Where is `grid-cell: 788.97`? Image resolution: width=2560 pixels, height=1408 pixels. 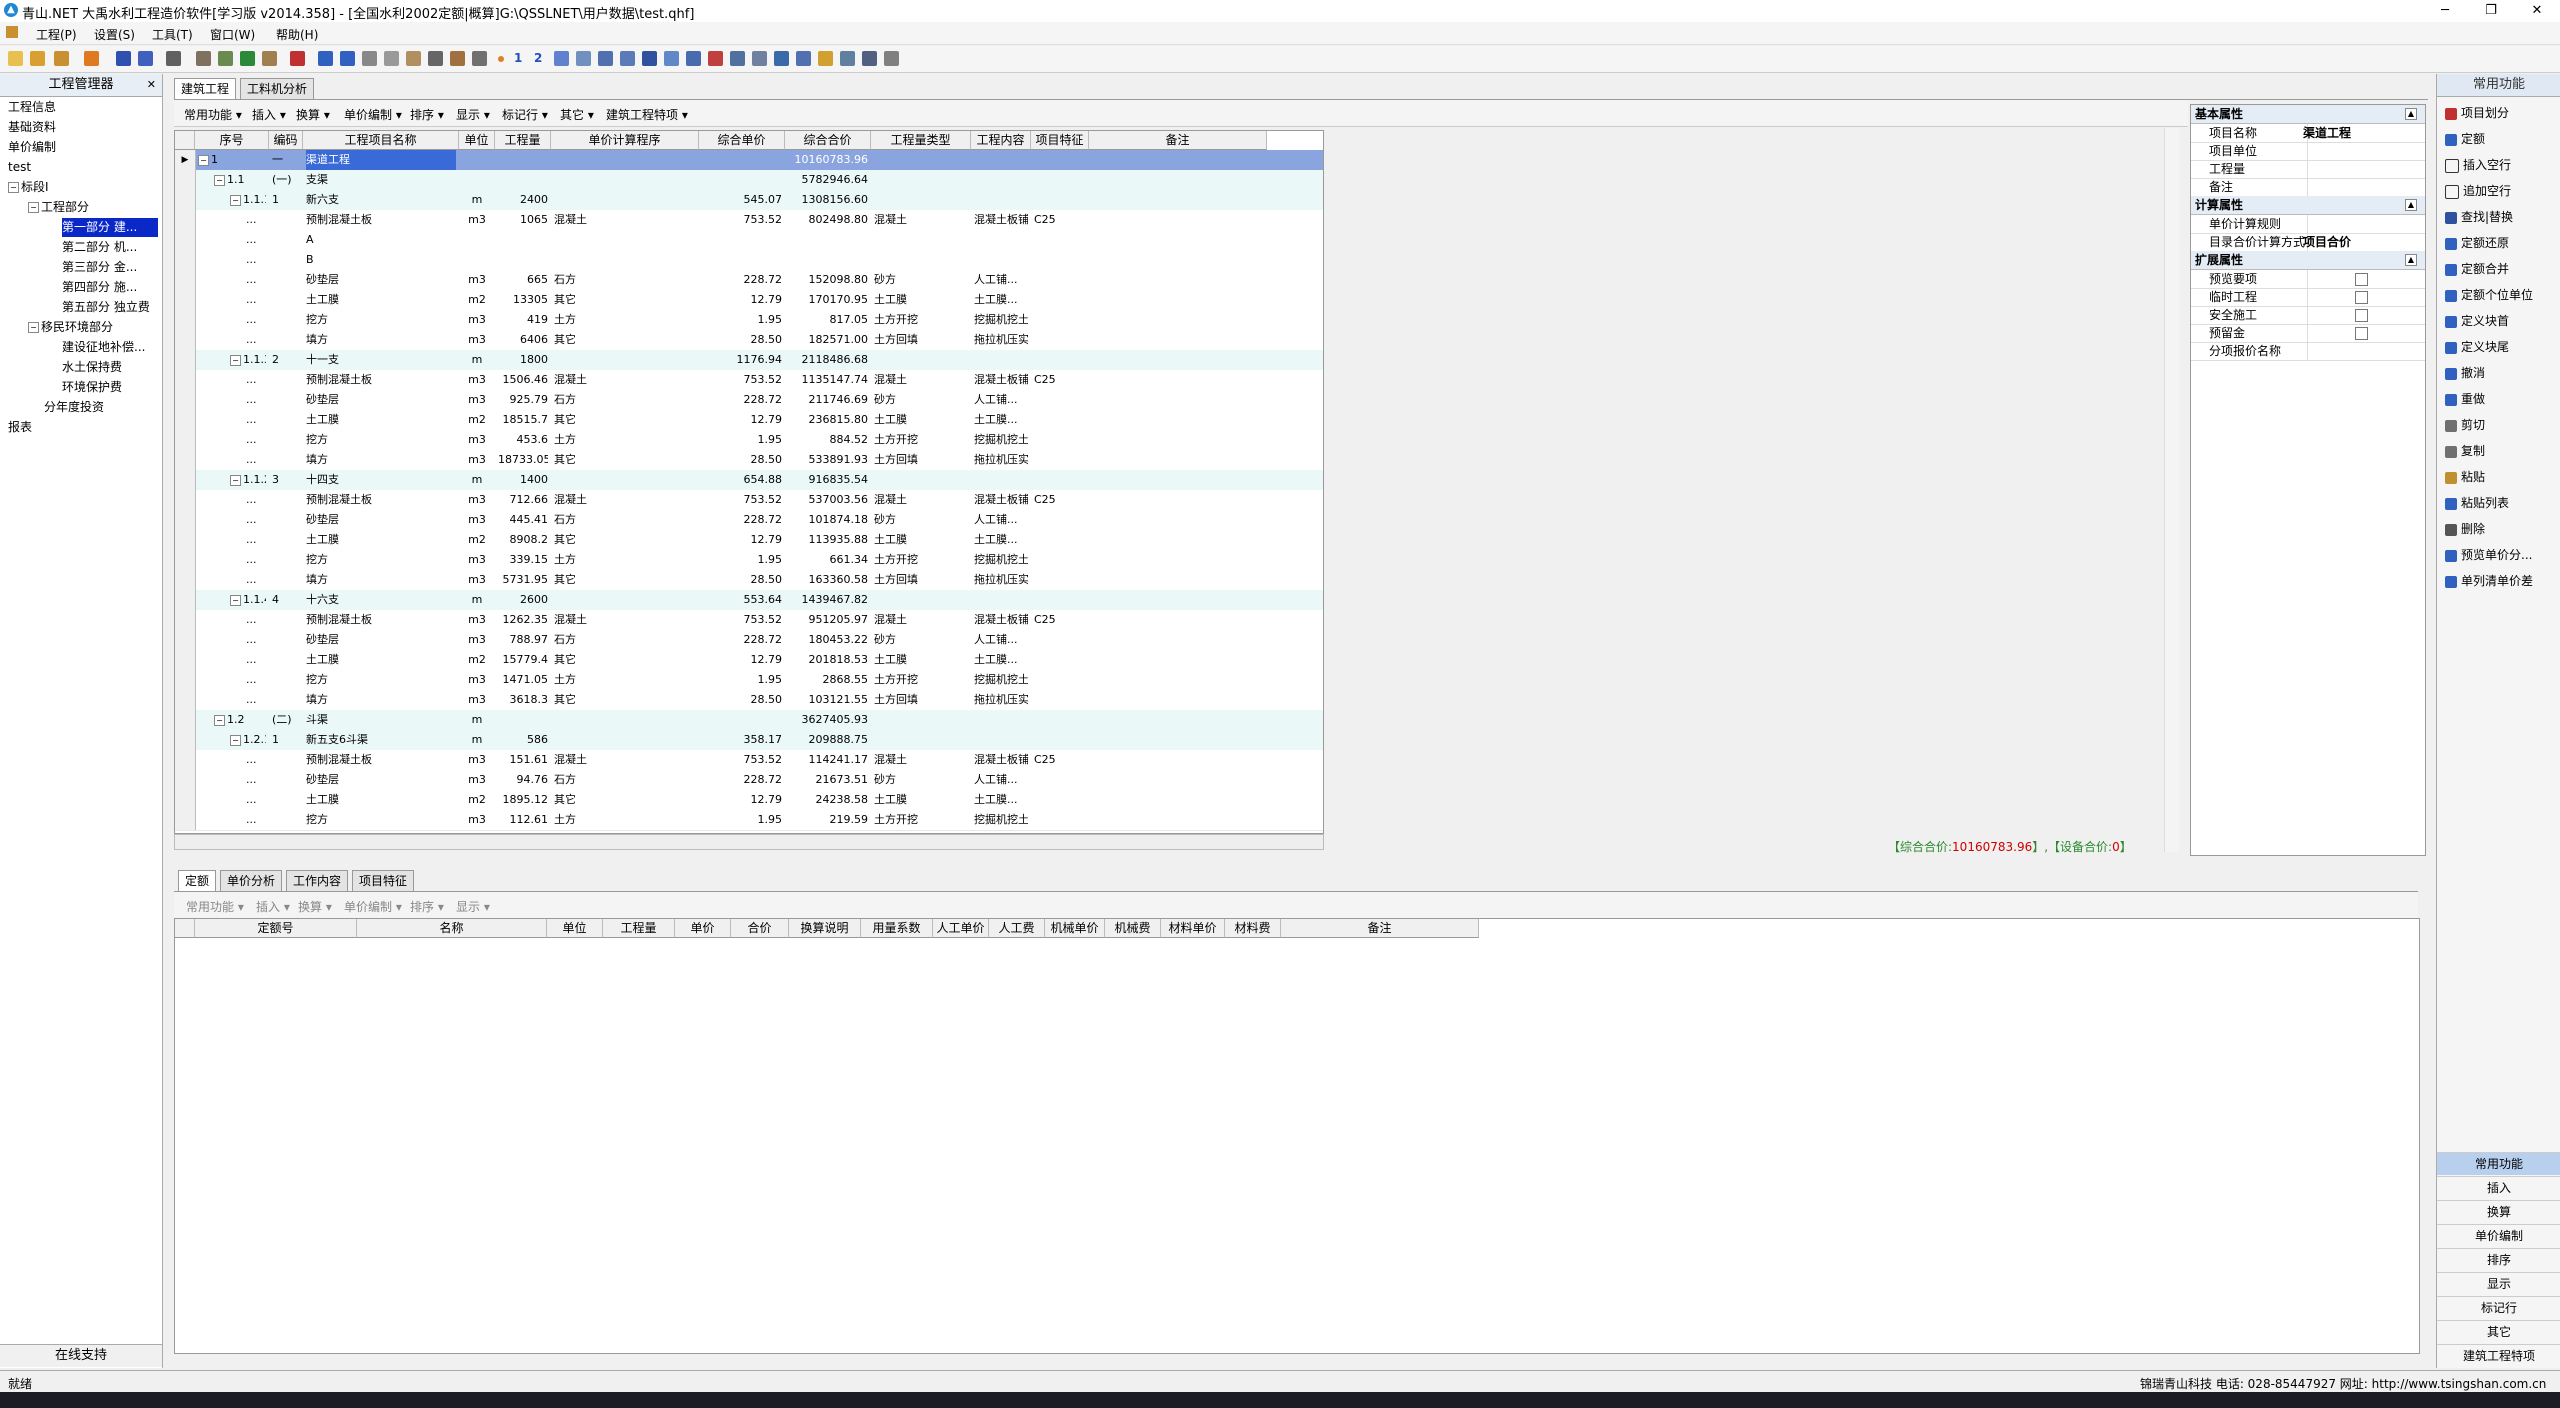 grid-cell: 788.97 is located at coordinates (523, 640).